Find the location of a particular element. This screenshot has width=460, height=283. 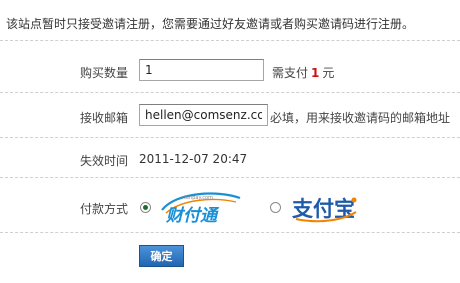

notice-text: 该站点暂时只接受邀请注册，您需要通过好友邀请或者购买邀请码进行注册。 is located at coordinates (210, 24).